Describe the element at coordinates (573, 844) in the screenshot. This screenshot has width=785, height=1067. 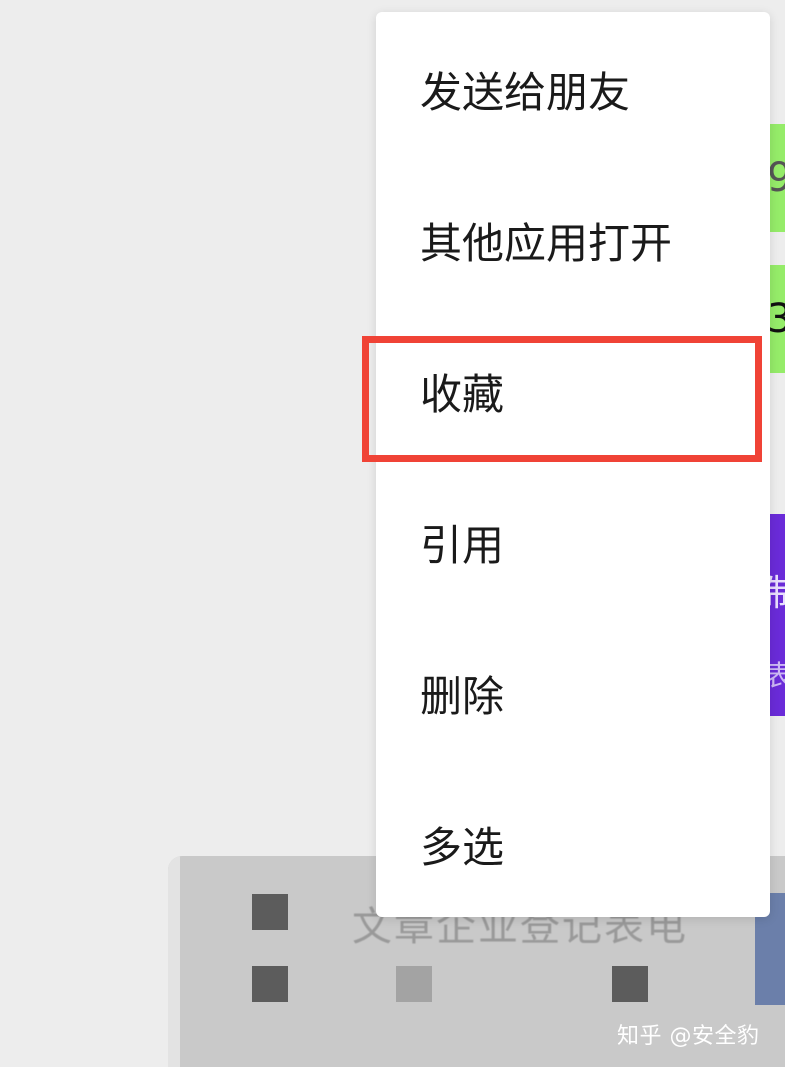
I see `menu-item-multi-select: 多选` at that location.